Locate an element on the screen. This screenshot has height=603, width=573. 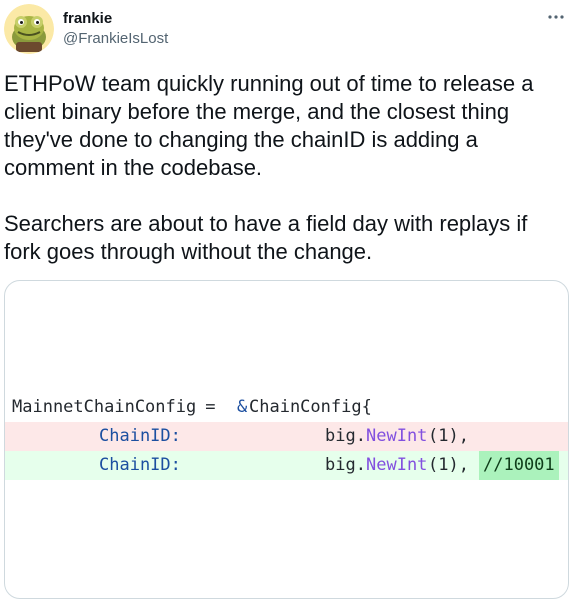
code-line-config: MainnetChainConfig = & ChainConfig{ is located at coordinates (286, 407).